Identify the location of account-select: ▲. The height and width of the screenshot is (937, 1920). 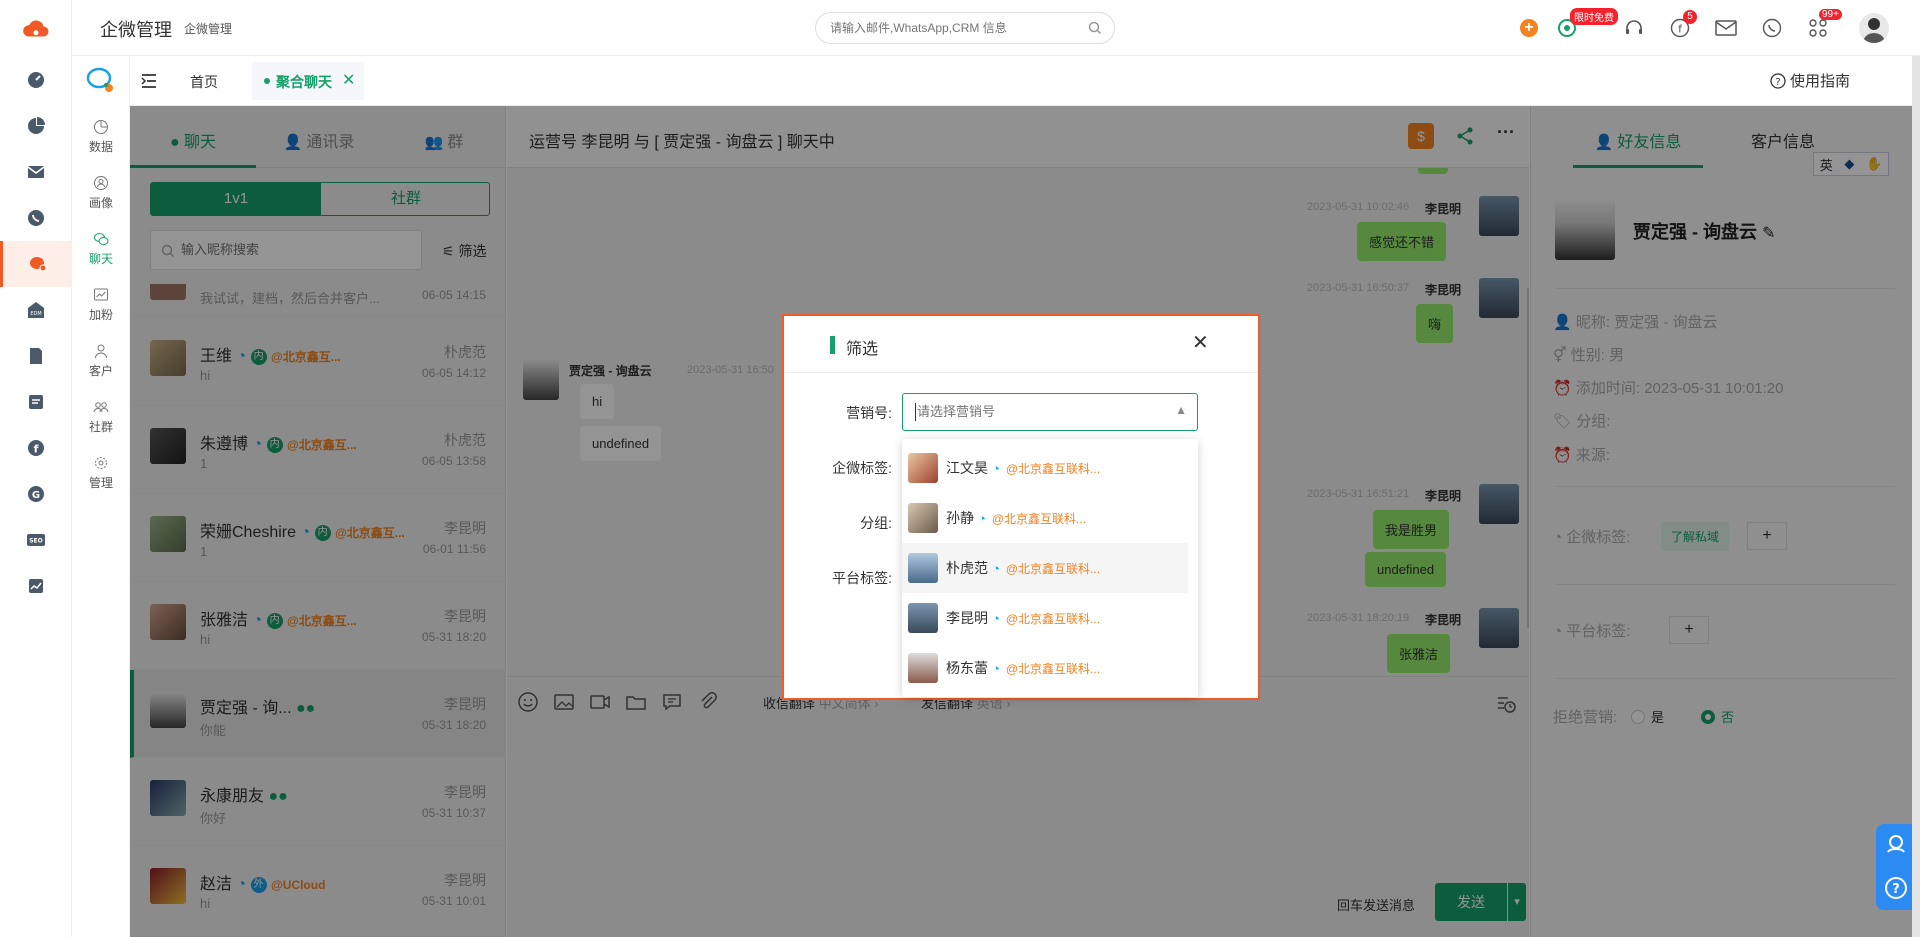
(1050, 412).